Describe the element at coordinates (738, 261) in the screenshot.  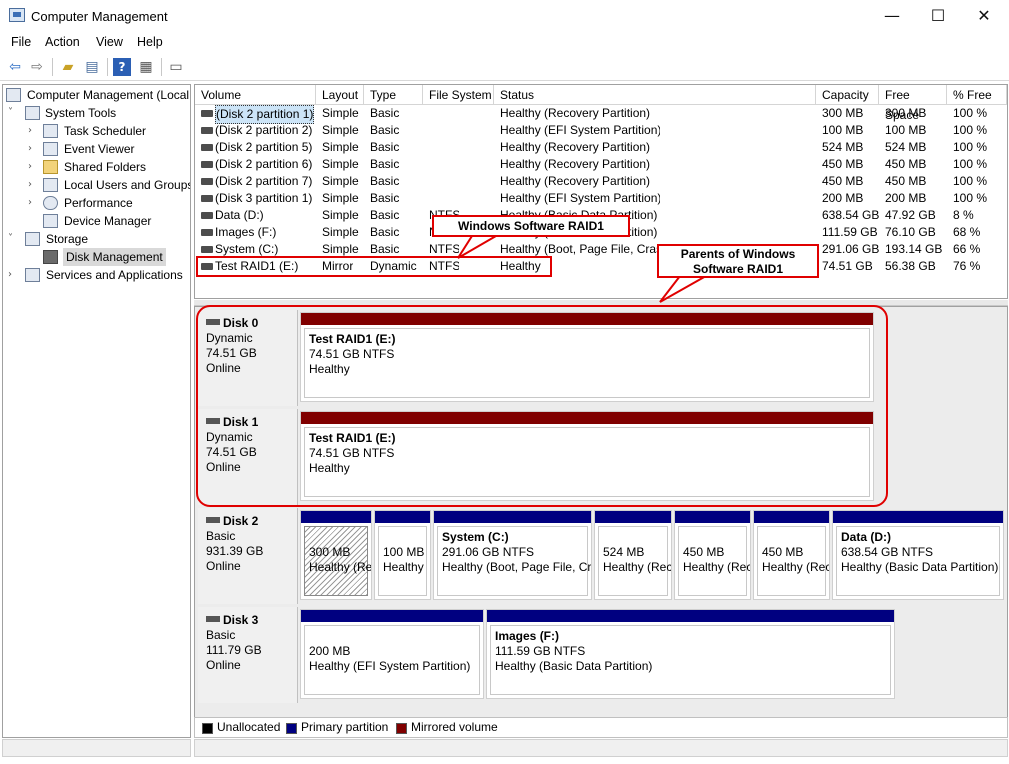
I see `callout-parents: Parents of Windows Software RAID1` at that location.